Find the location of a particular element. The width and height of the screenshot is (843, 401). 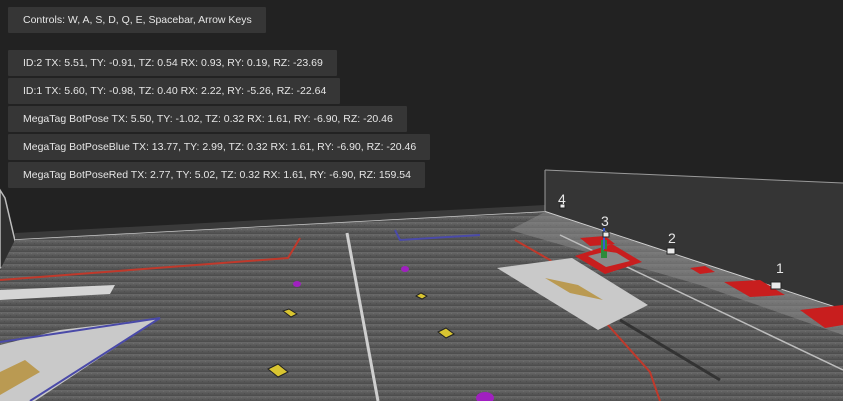

tag-label-3: 3 is located at coordinates (605, 221).